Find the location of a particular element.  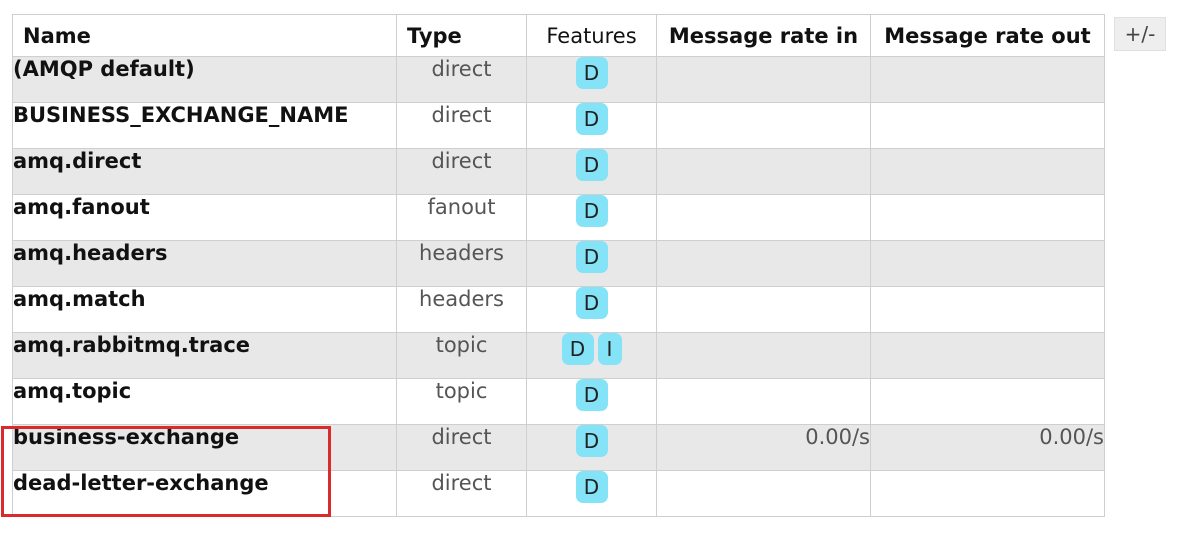

table-row: amq.rabbitmq.trace topic DI is located at coordinates (558, 355).